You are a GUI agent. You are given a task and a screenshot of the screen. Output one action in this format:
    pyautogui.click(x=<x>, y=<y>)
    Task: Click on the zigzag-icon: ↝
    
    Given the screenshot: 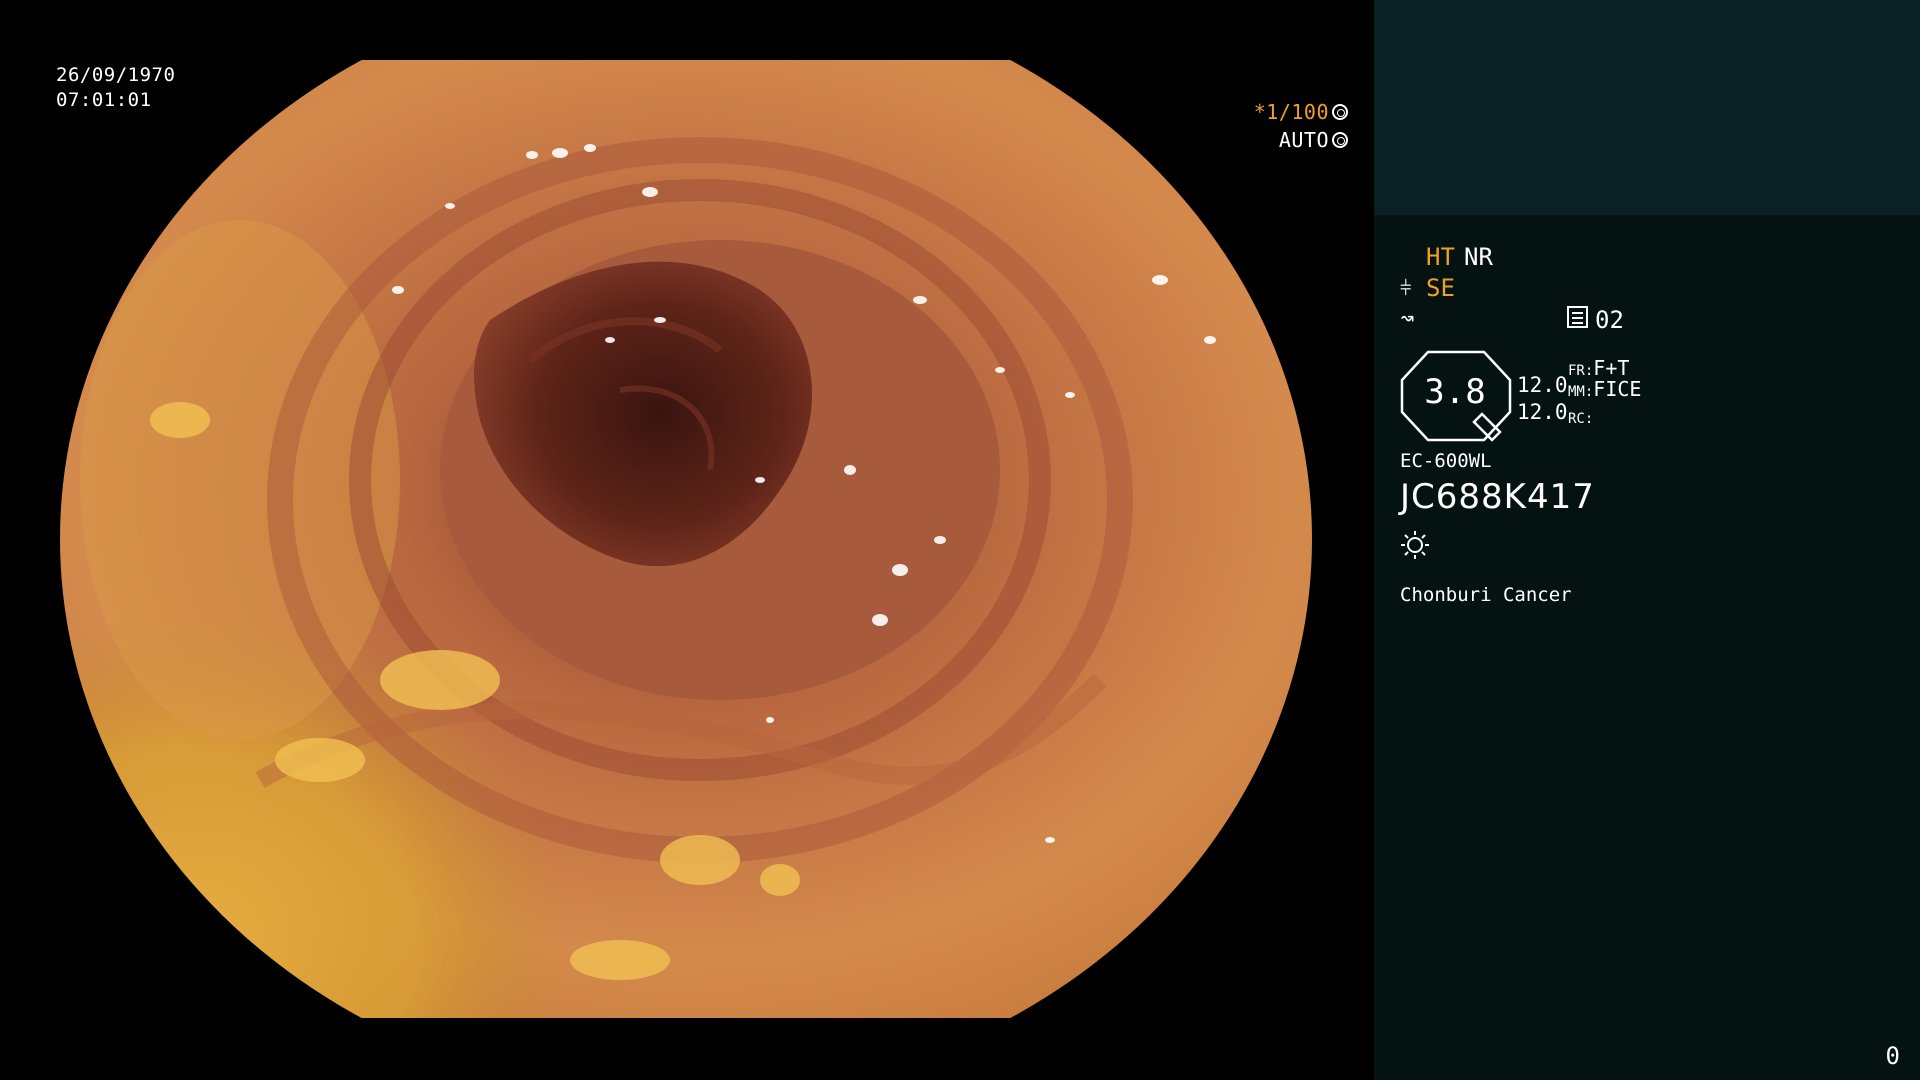 What is the action you would take?
    pyautogui.click(x=1407, y=318)
    